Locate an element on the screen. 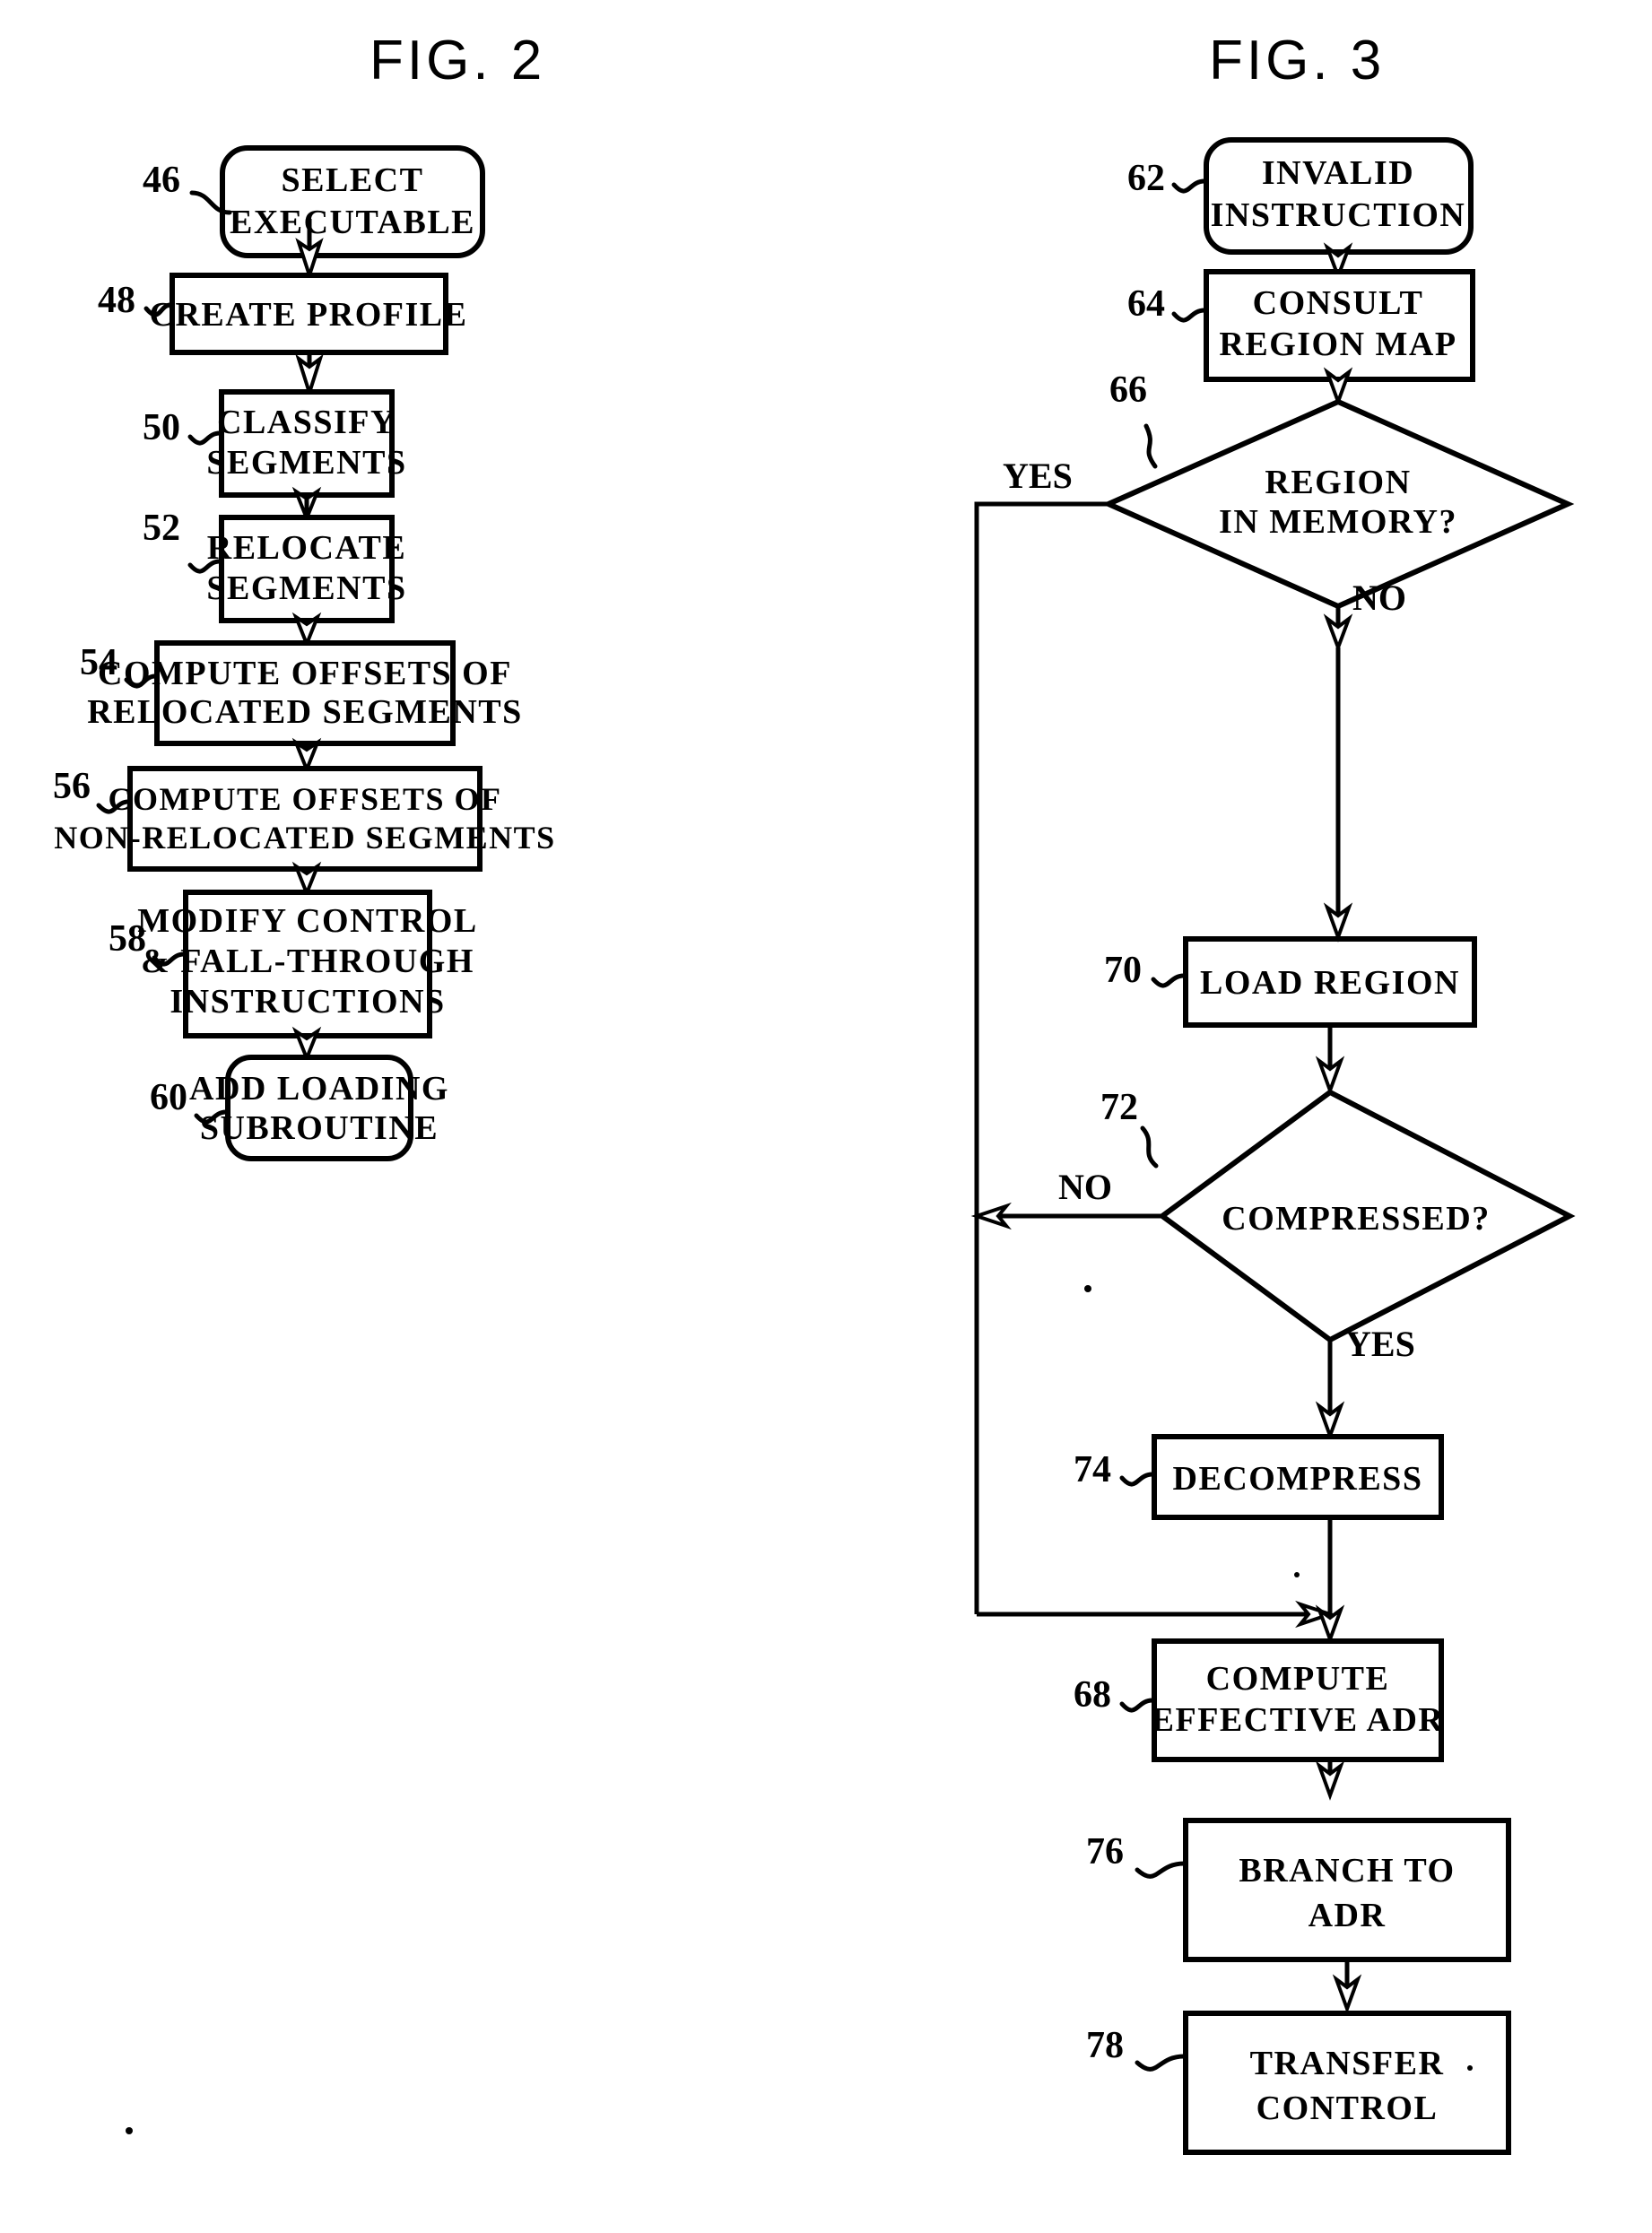  node-64-label-line1: CONSULT is located at coordinates (1338, 303).